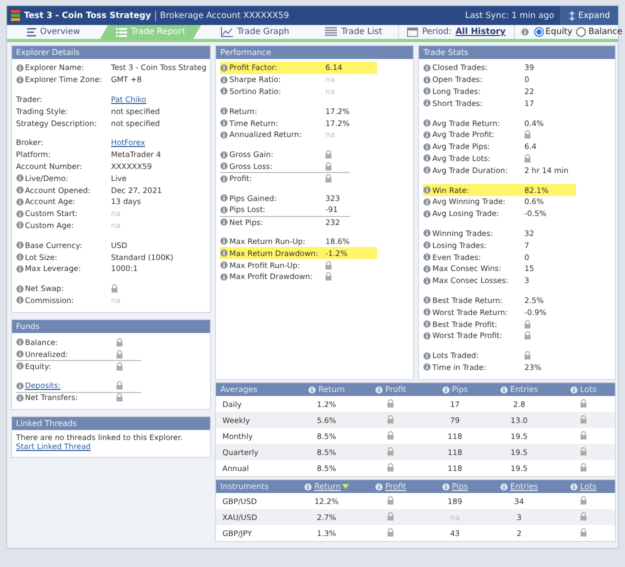  Describe the element at coordinates (315, 52) in the screenshot. I see `panel-title: Performance` at that location.